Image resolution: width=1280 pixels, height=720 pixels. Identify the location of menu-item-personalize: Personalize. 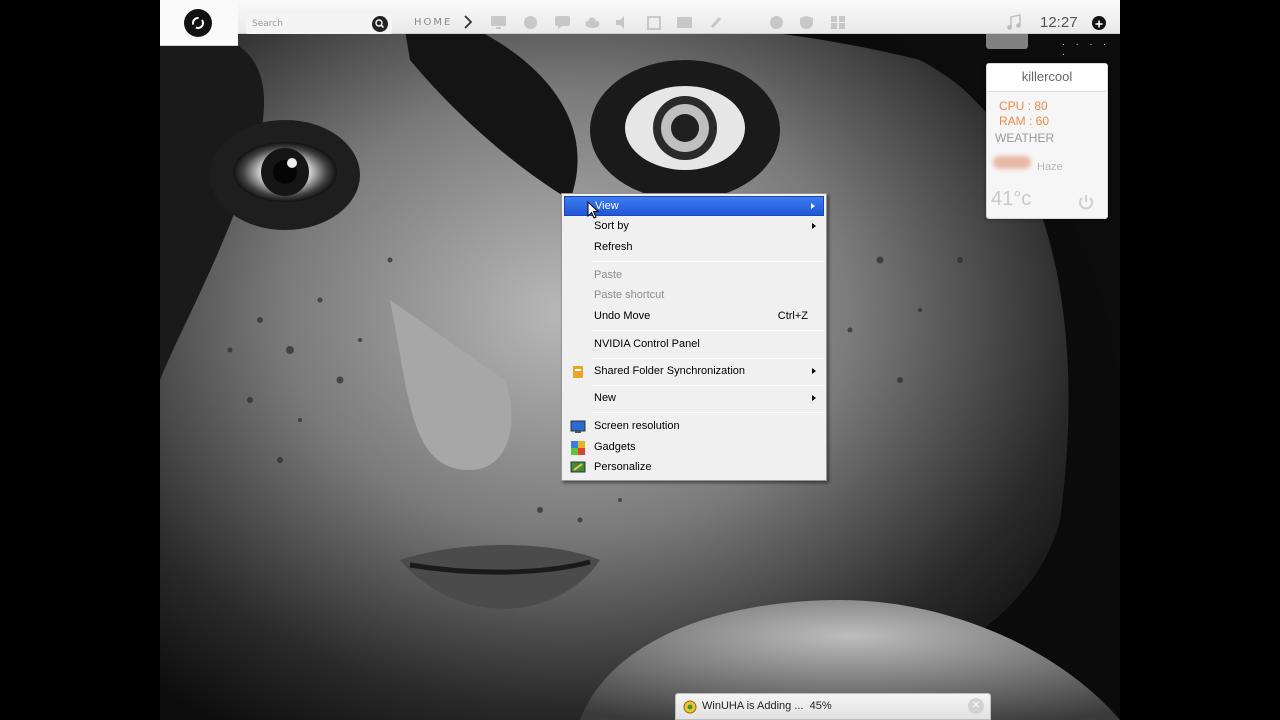
(694, 468).